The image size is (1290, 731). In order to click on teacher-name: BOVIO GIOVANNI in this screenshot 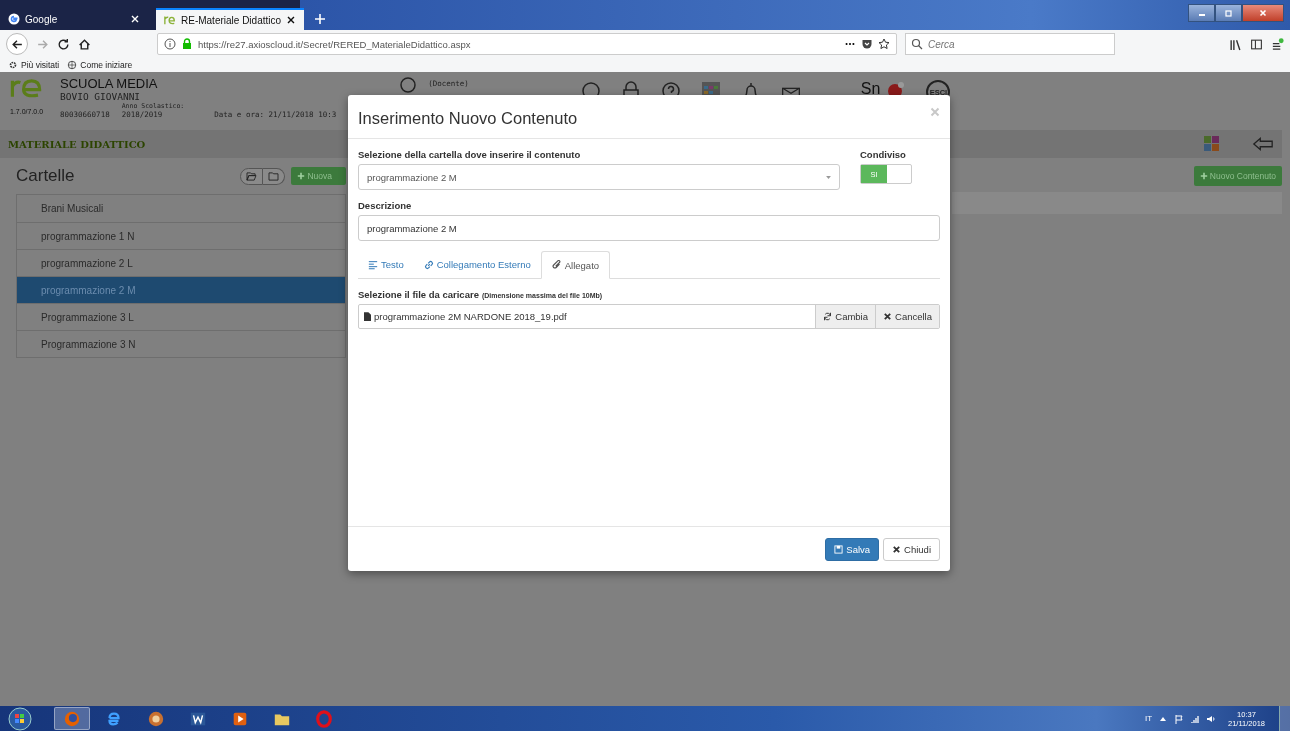, I will do `click(101, 96)`.